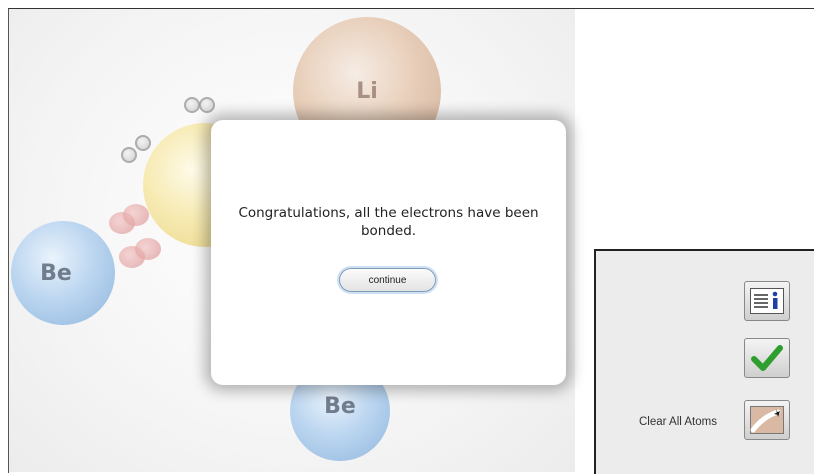 The width and height of the screenshot is (814, 474). I want to click on atom-label-li: Li, so click(367, 91).